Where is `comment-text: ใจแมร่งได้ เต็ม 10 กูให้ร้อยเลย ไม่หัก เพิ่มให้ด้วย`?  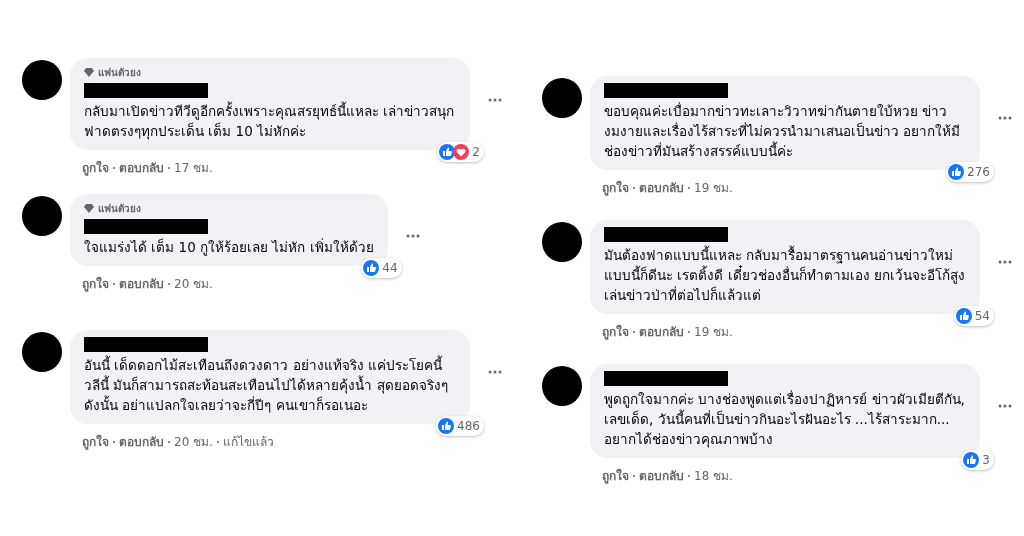
comment-text: ใจแมร่งได้ เต็ม 10 กูให้ร้อยเลย ไม่หัก เพิ่มให้ด้วย is located at coordinates (229, 247).